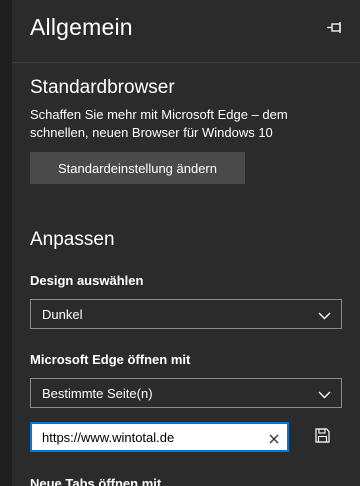 The image size is (360, 486). Describe the element at coordinates (322, 435) in the screenshot. I see `save-icon` at that location.